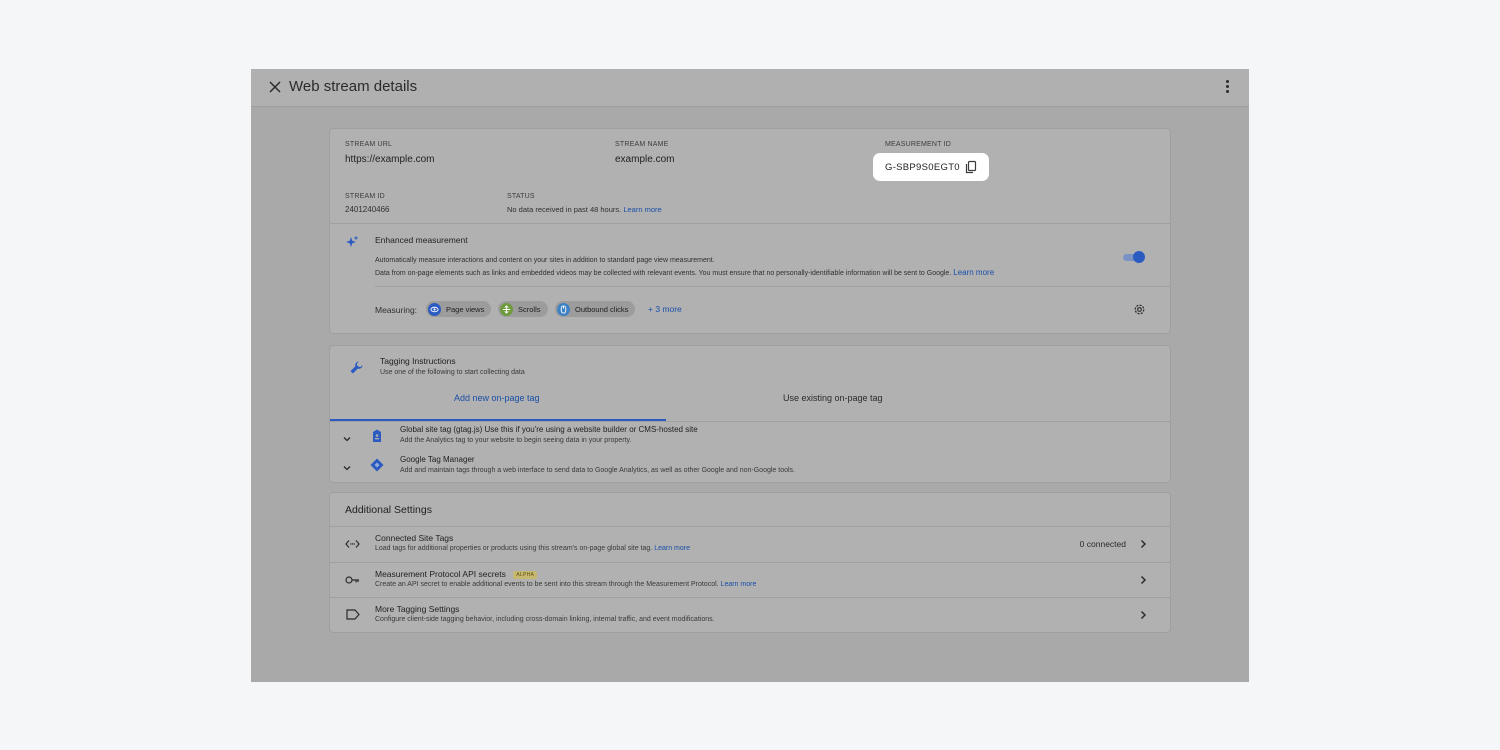  I want to click on stream-url-value: https://example.com, so click(390, 159).